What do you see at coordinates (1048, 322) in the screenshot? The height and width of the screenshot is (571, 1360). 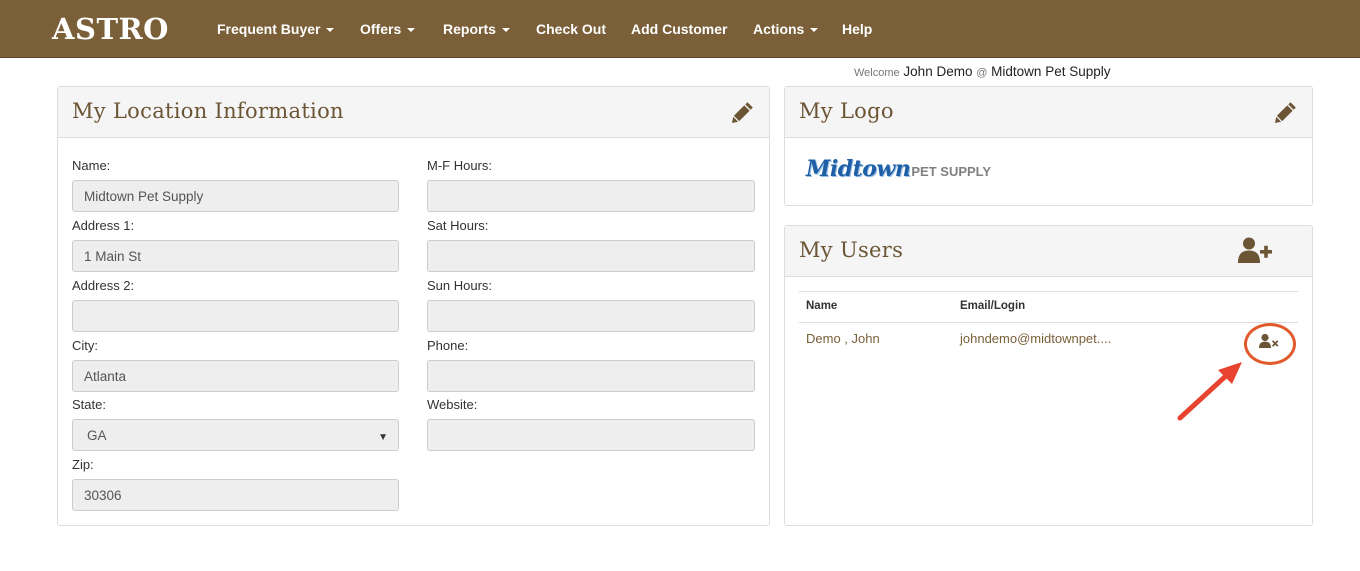 I see `users-table-header-border` at bounding box center [1048, 322].